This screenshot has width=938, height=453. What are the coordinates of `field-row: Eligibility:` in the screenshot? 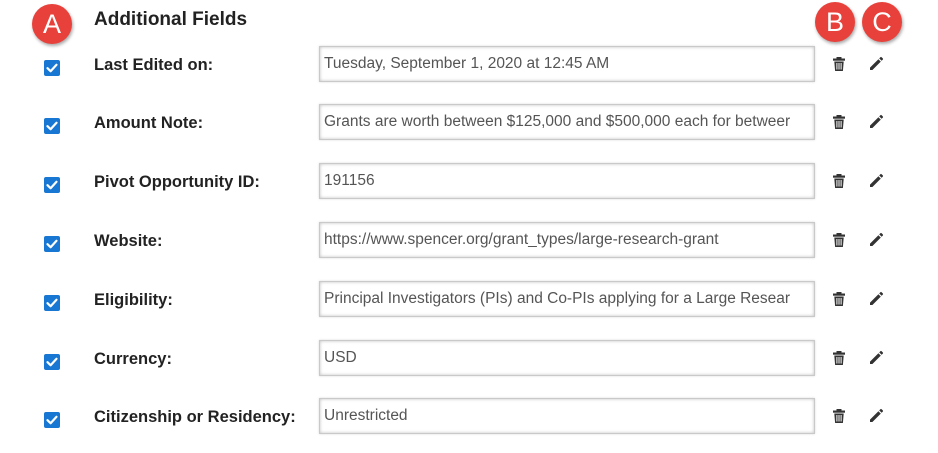 It's located at (469, 301).